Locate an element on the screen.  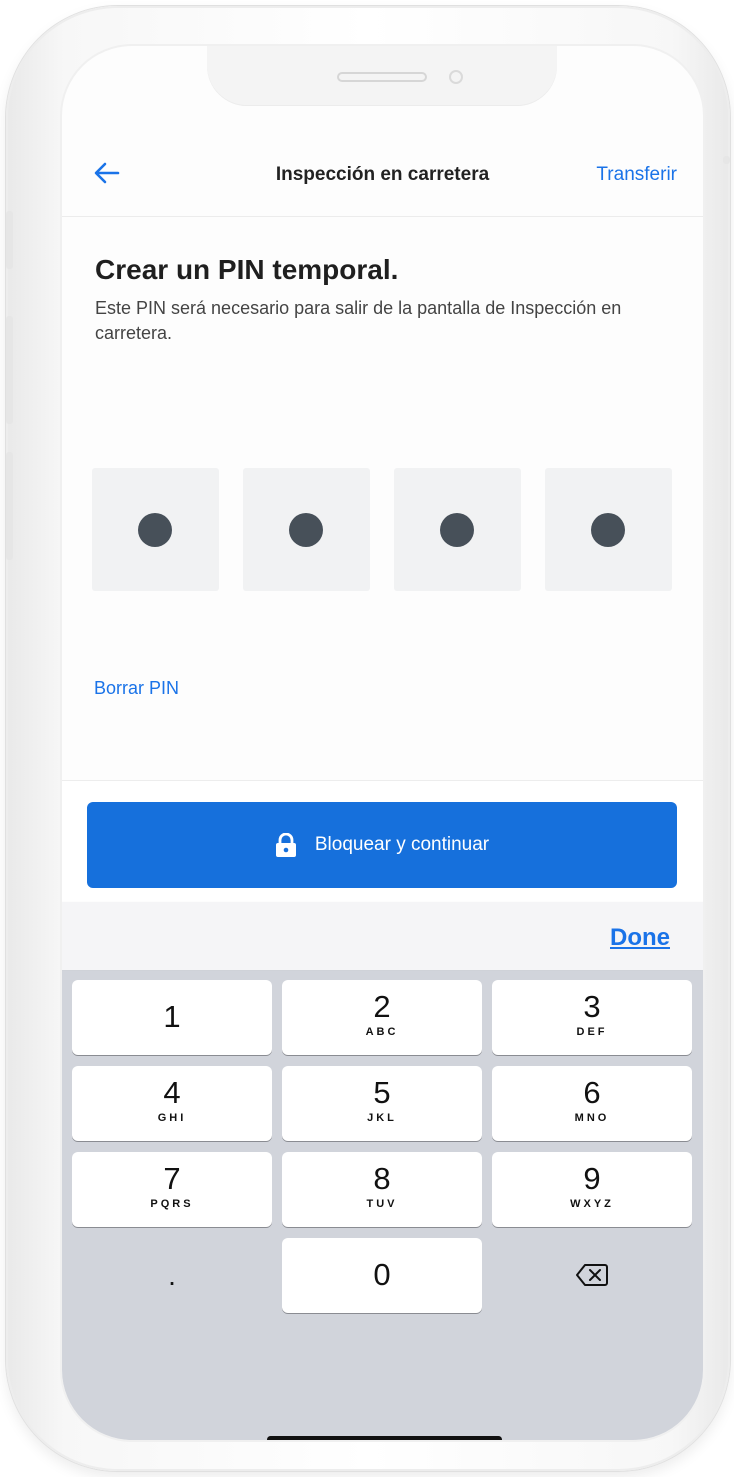
keyboard-toolbar: Done is located at coordinates (382, 936).